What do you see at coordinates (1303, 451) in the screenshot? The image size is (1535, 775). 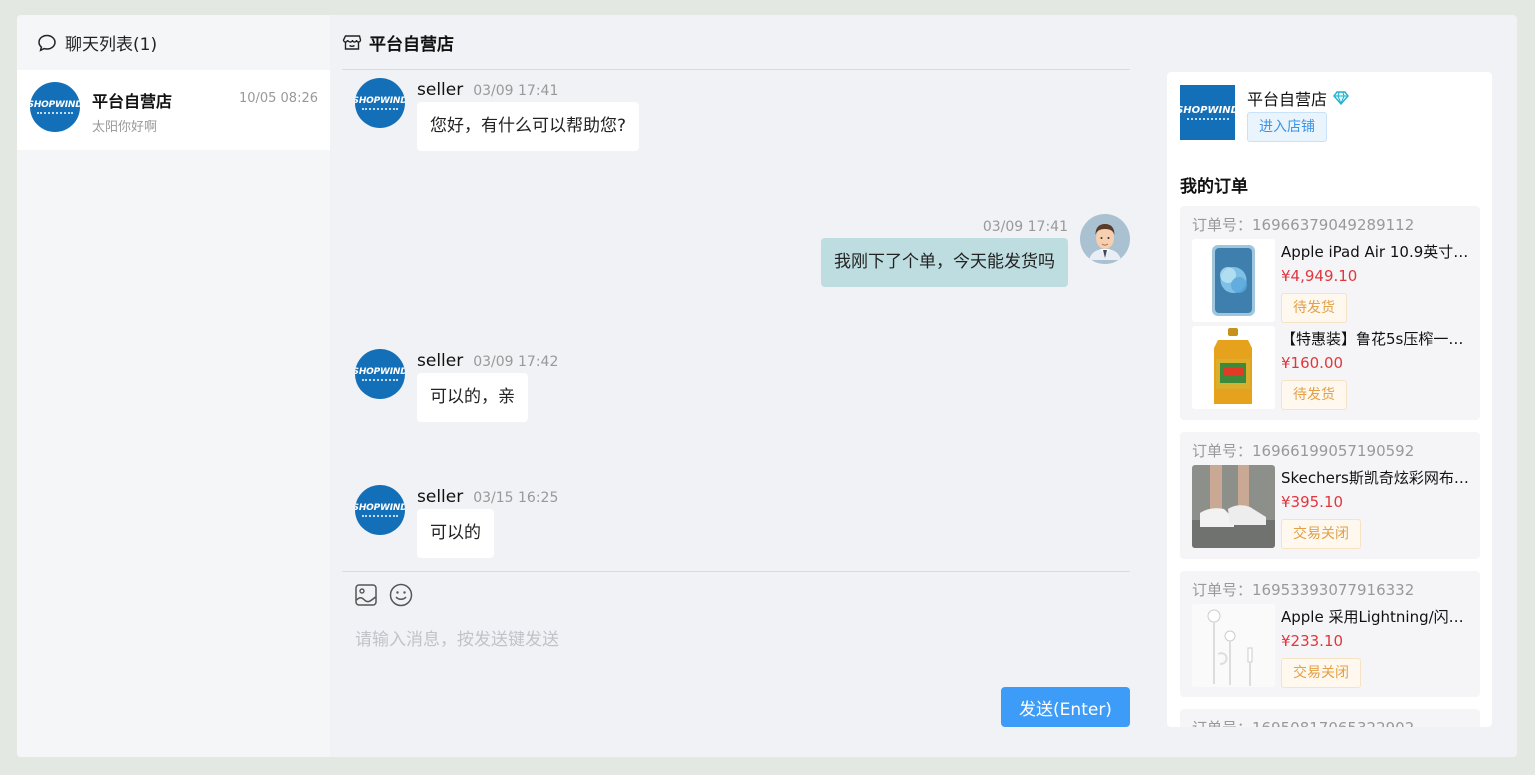 I see `order-number: 订单号：16966199057190592` at bounding box center [1303, 451].